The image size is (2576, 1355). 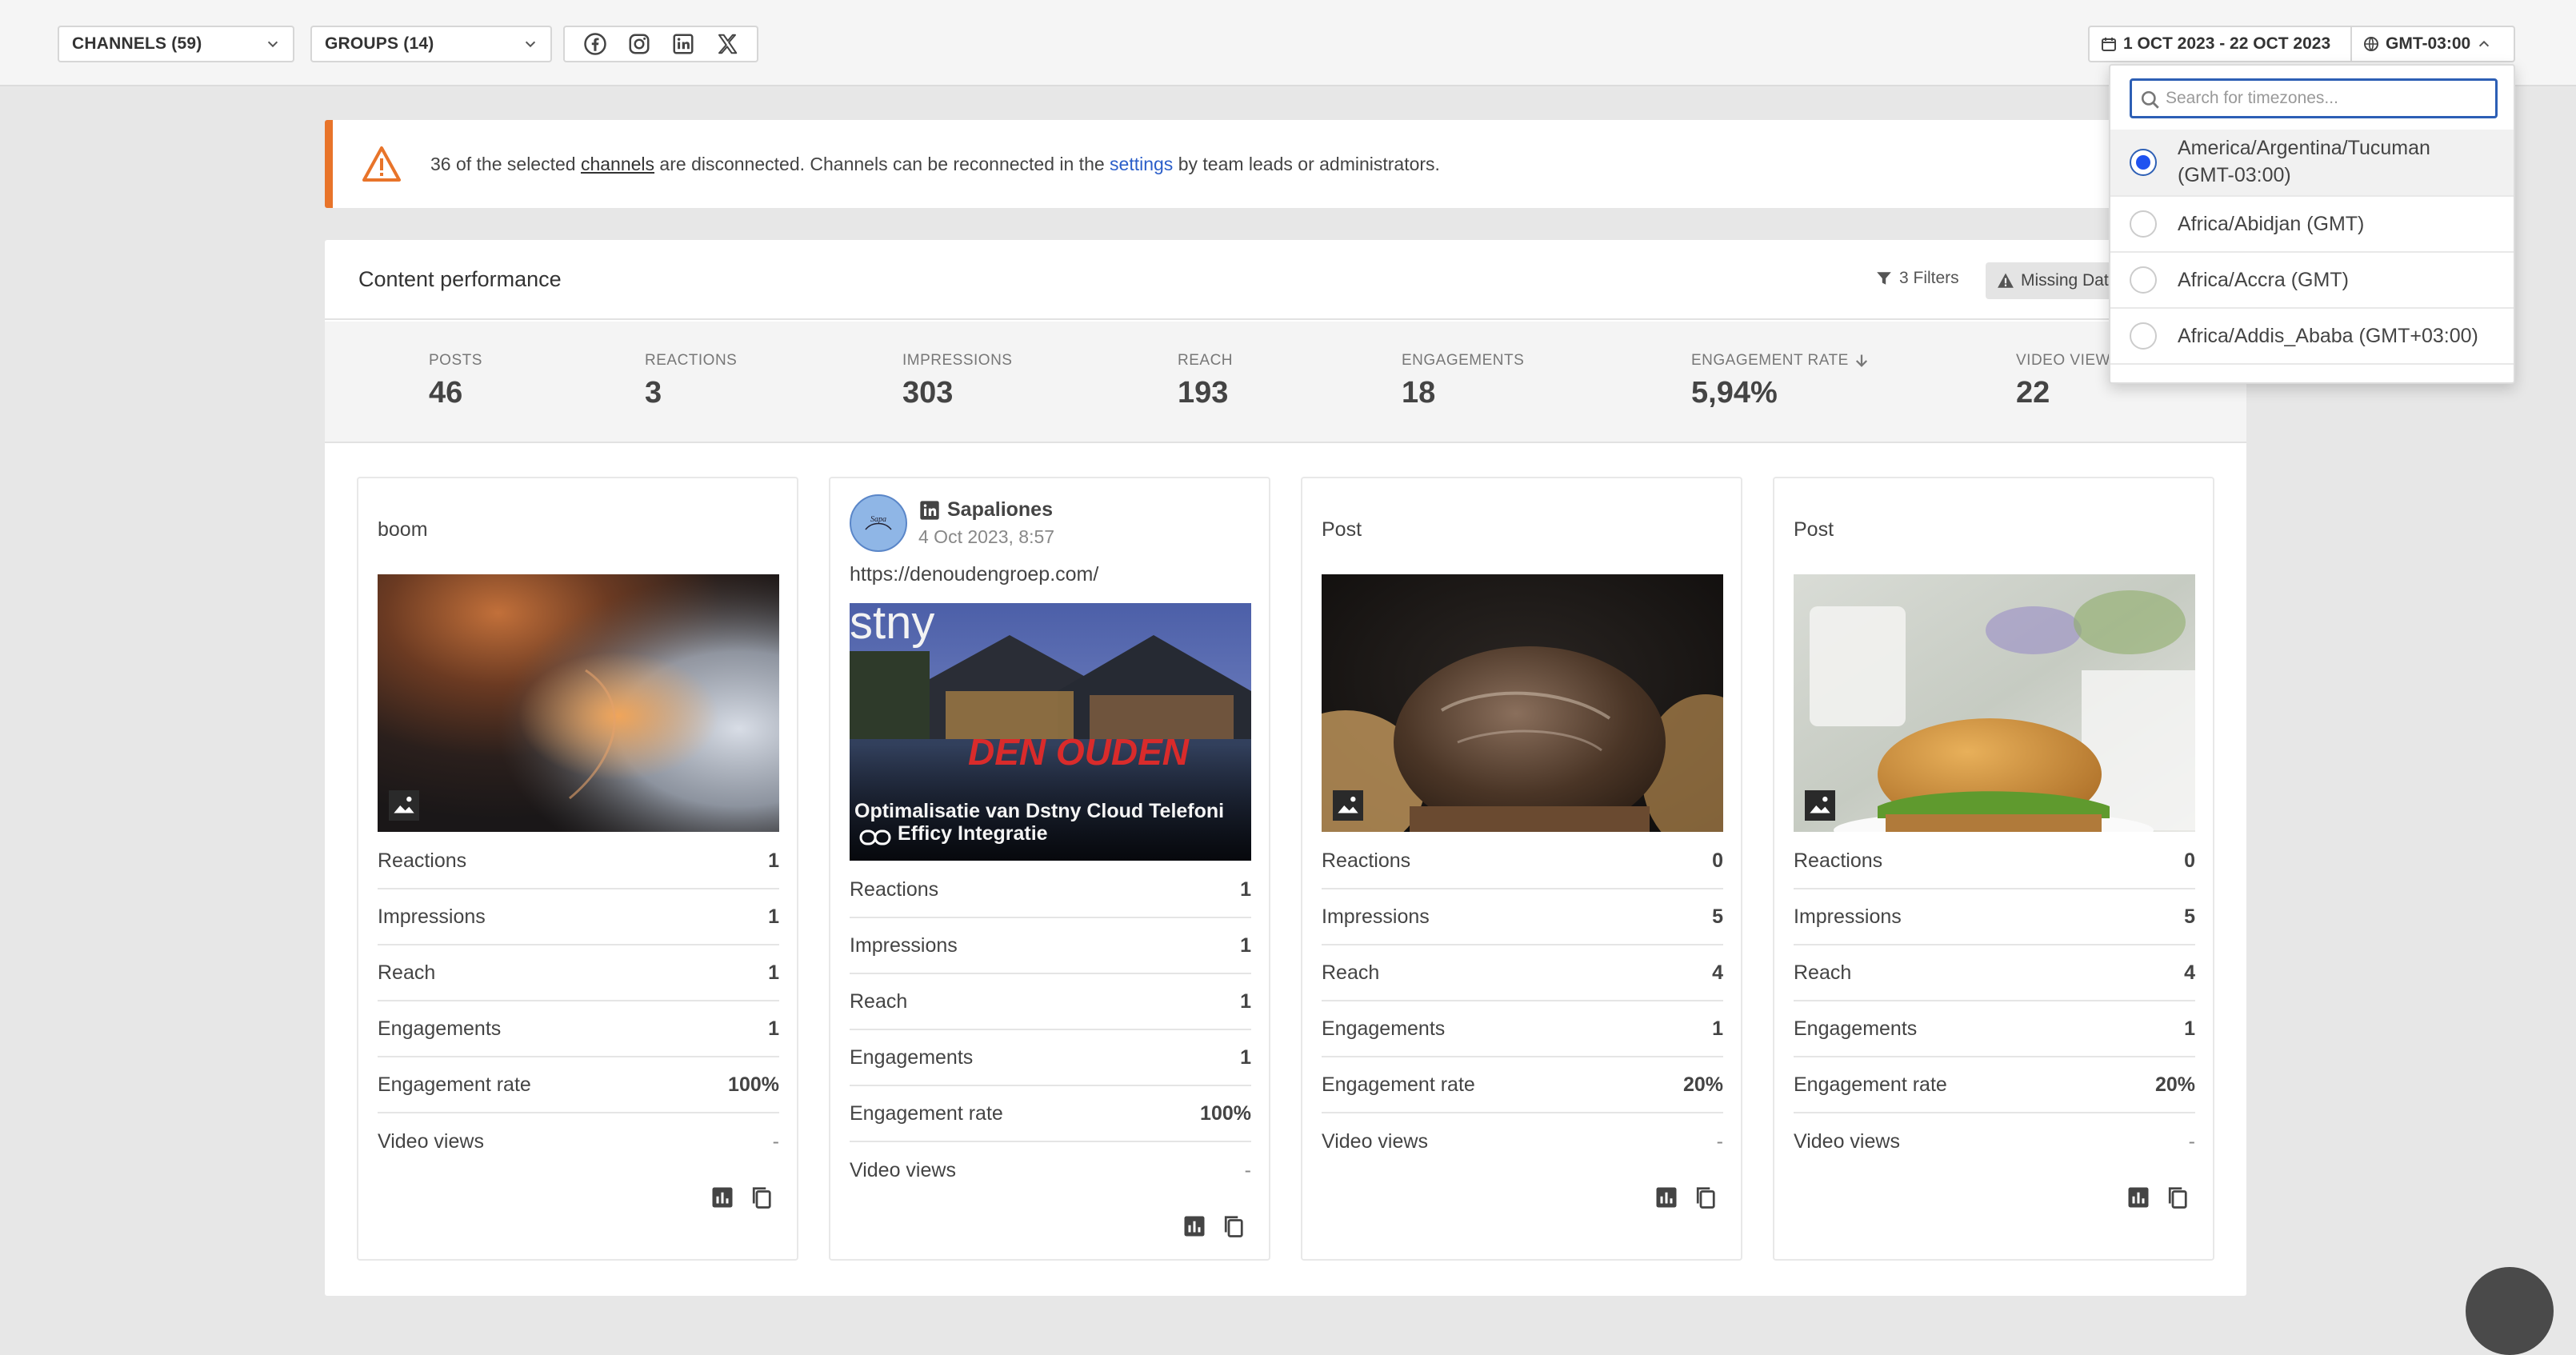 I want to click on metric-engagements: Engagements 1, so click(x=578, y=1029).